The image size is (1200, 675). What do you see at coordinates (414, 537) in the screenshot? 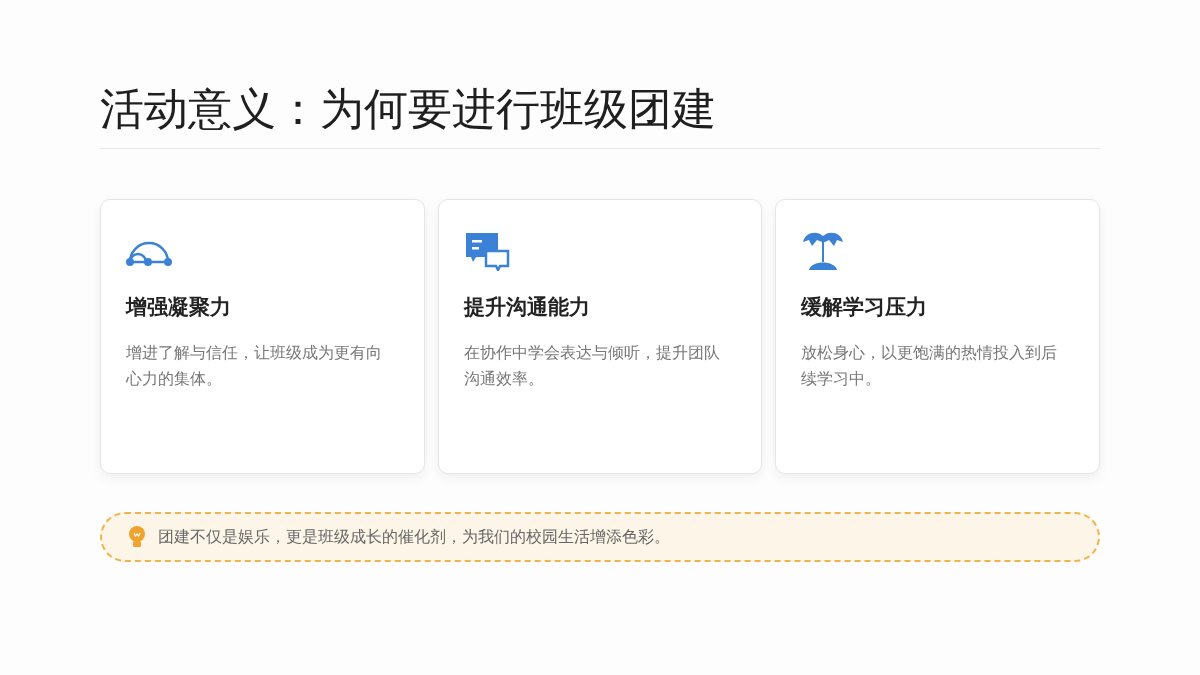
I see `note-text: 团建不仅是娱乐，更是班级成长的催化剂，为我们的校园生活增添色彩。` at bounding box center [414, 537].